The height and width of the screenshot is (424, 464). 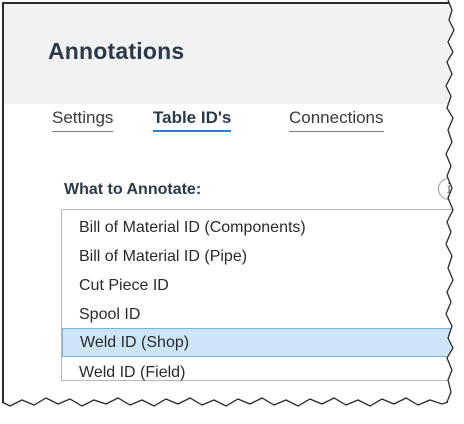 I want to click on list-item-label: Bill of Material ID (Components), so click(x=192, y=227).